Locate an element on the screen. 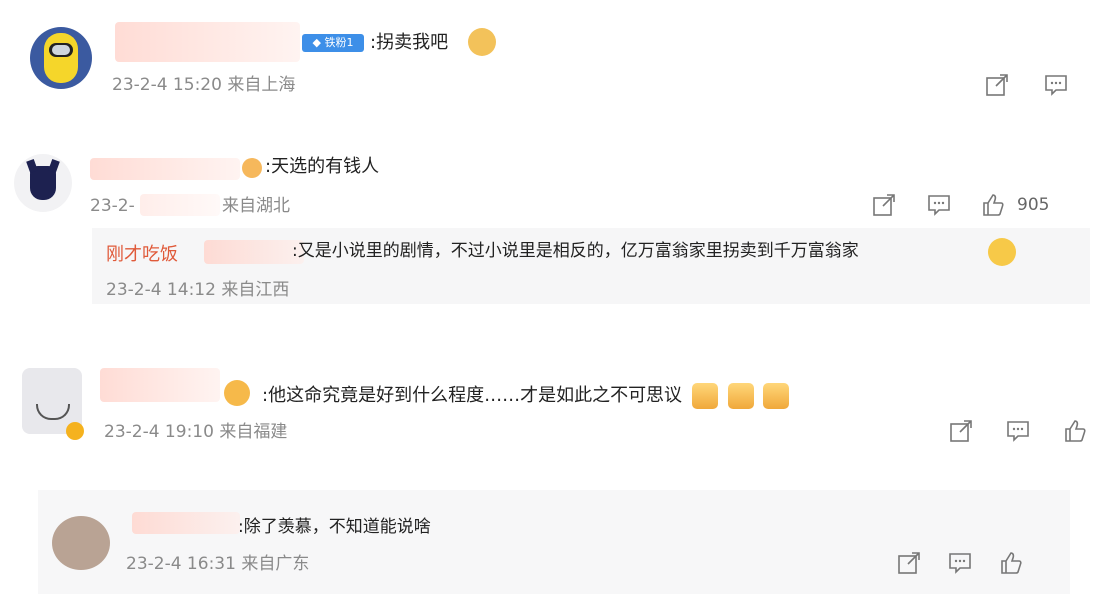 This screenshot has width=1108, height=594. comment-text: :拐卖我吧 is located at coordinates (409, 42).